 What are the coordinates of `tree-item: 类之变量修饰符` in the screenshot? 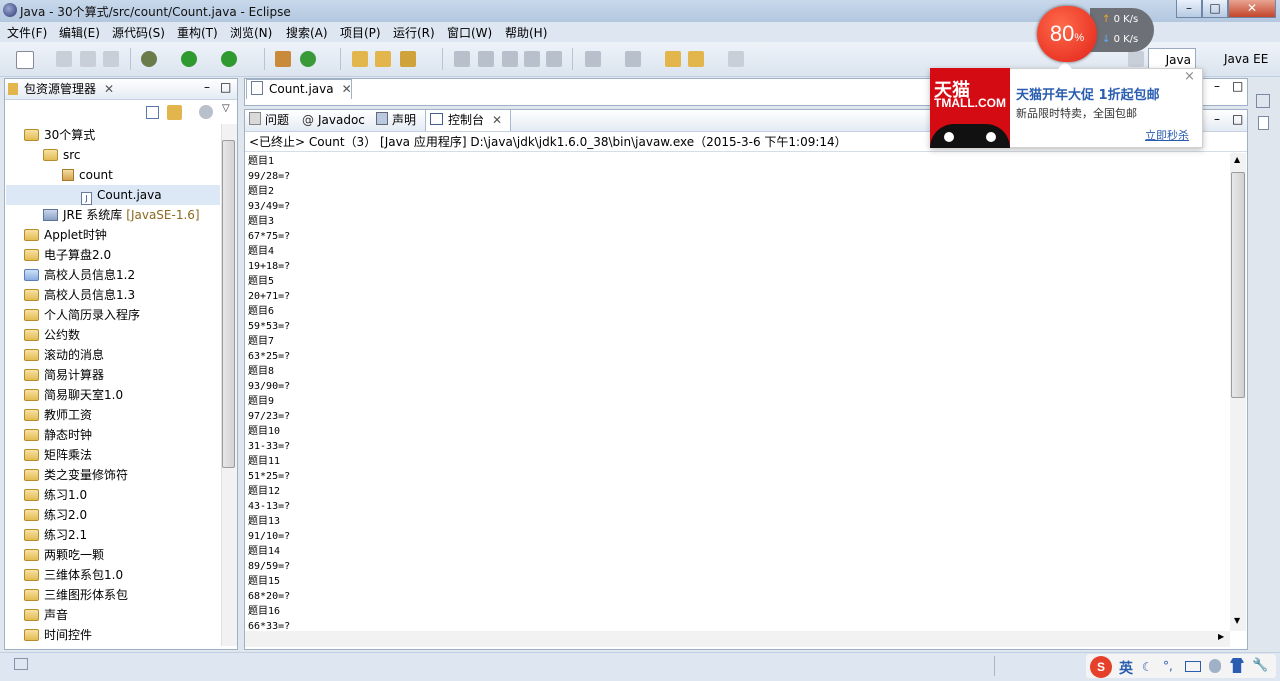 It's located at (113, 475).